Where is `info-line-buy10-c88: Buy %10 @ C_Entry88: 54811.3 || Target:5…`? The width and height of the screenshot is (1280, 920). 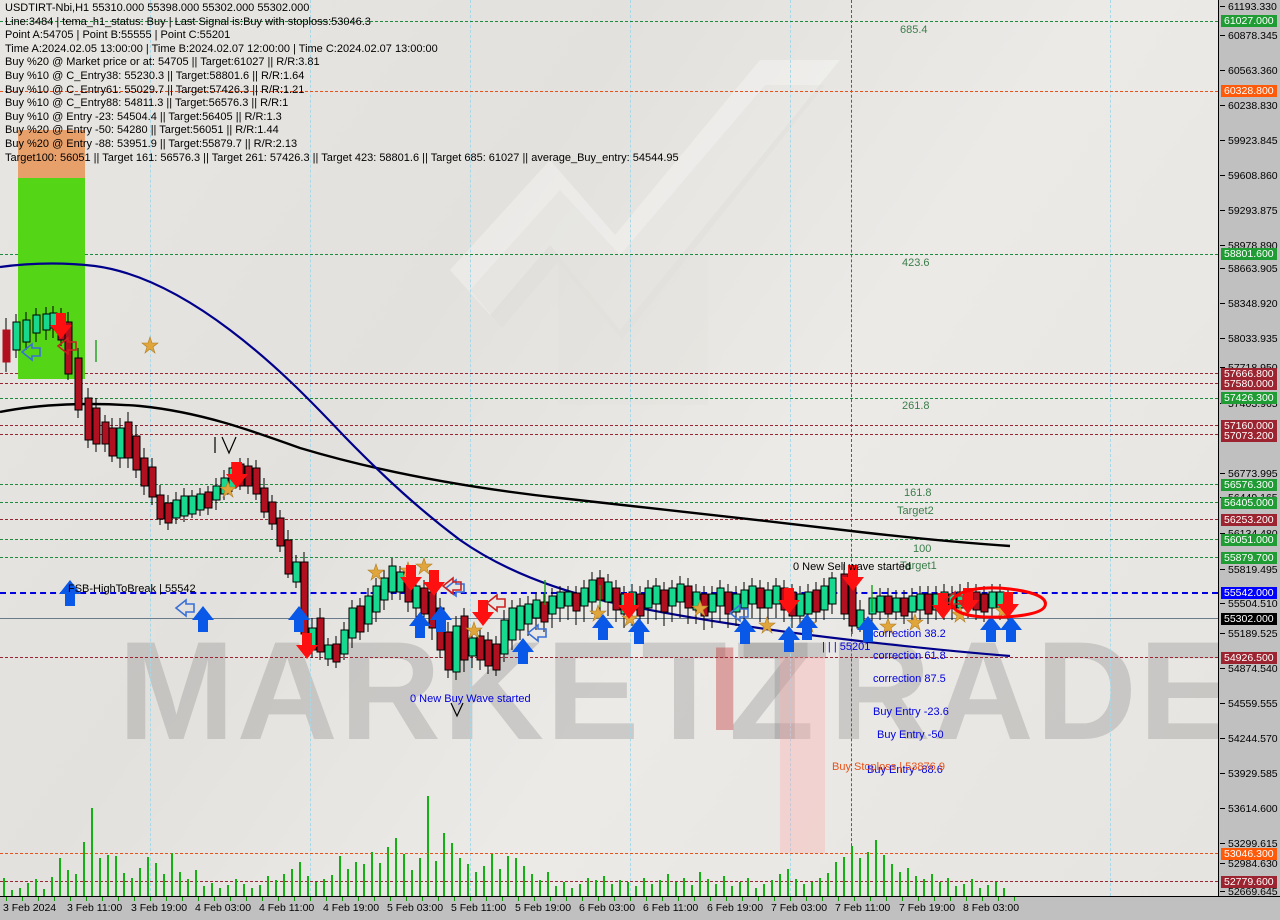
info-line-buy10-c88: Buy %10 @ C_Entry88: 54811.3 || Target:5… is located at coordinates (147, 103).